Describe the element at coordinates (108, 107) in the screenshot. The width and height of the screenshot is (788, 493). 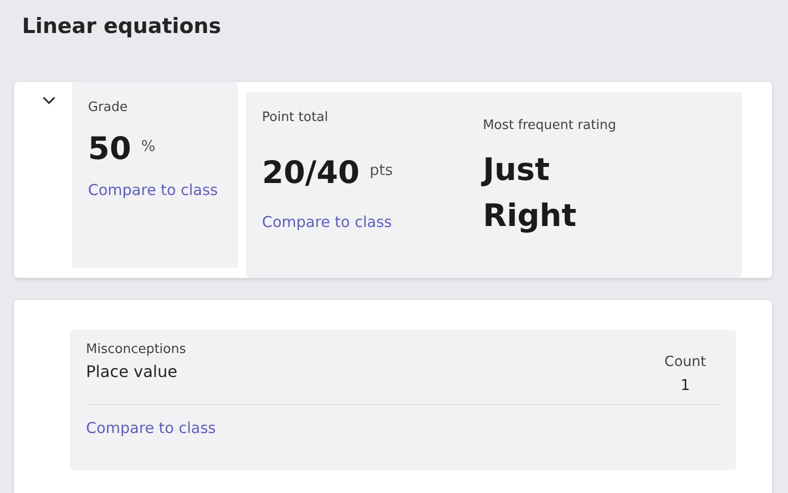
I see `grade-label: Grade` at that location.